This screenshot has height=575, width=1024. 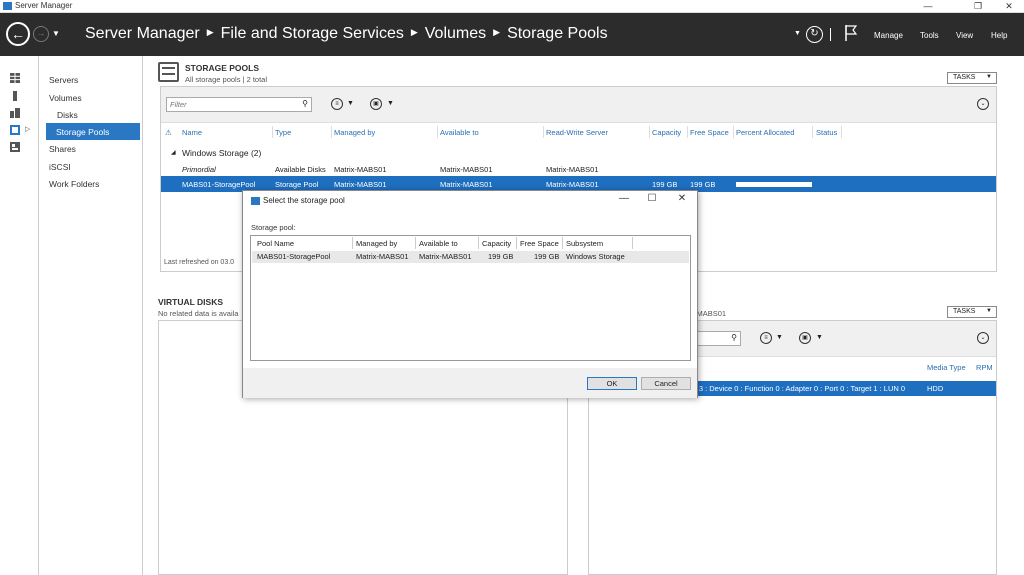 What do you see at coordinates (826, 132) in the screenshot?
I see `col-status: Status` at bounding box center [826, 132].